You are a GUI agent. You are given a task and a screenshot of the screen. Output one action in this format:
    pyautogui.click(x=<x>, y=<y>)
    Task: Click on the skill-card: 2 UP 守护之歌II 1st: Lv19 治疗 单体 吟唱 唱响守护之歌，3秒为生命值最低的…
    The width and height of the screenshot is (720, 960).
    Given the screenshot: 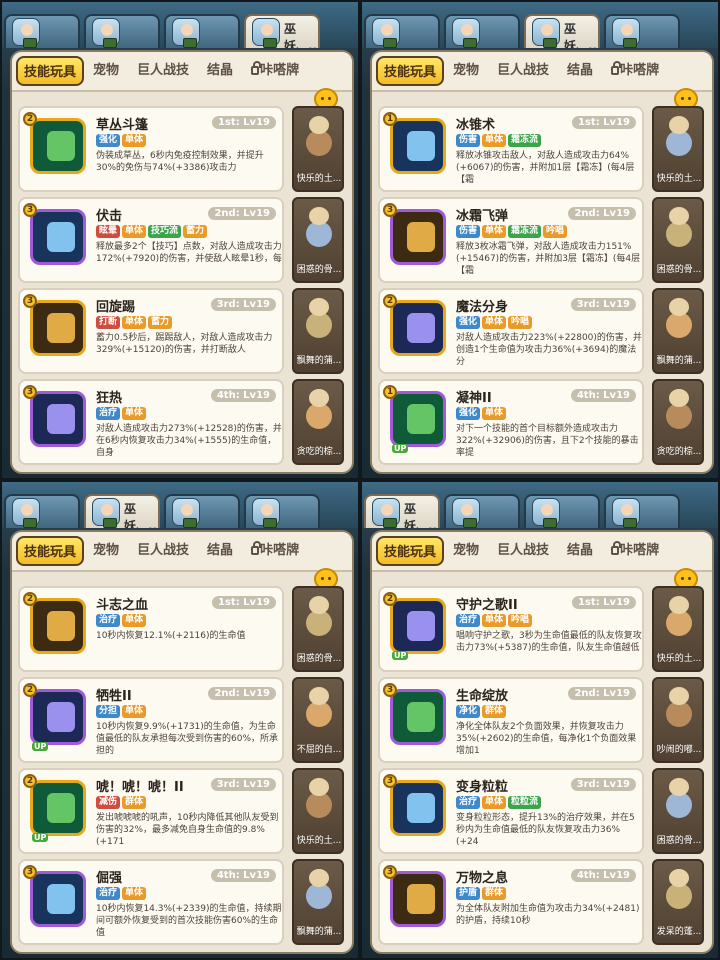 What is the action you would take?
    pyautogui.click(x=511, y=629)
    